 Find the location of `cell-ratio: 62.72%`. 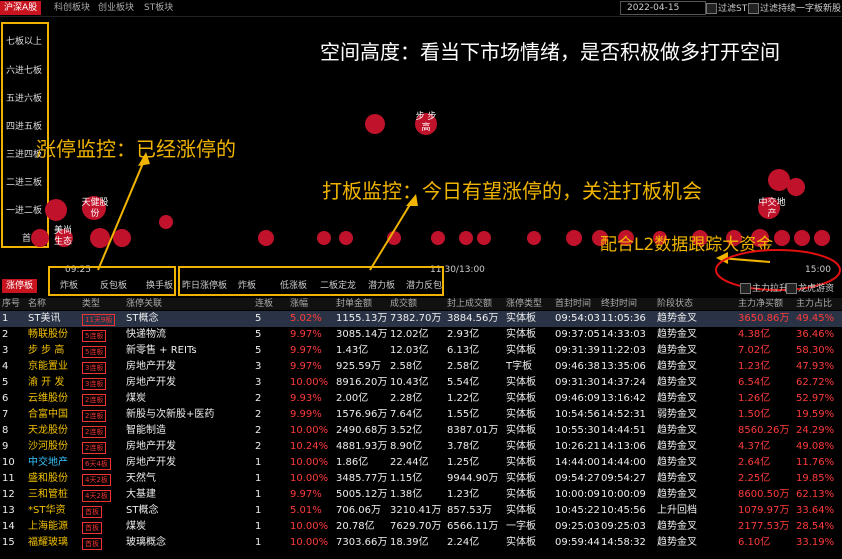

cell-ratio: 62.72% is located at coordinates (815, 382).